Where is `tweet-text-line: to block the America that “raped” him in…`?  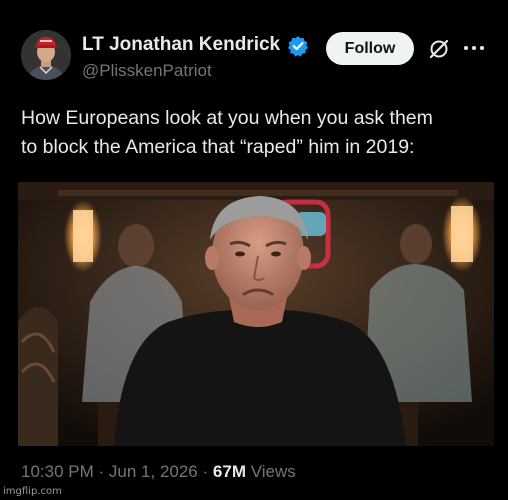
tweet-text-line: to block the America that “raped” him in… is located at coordinates (218, 147).